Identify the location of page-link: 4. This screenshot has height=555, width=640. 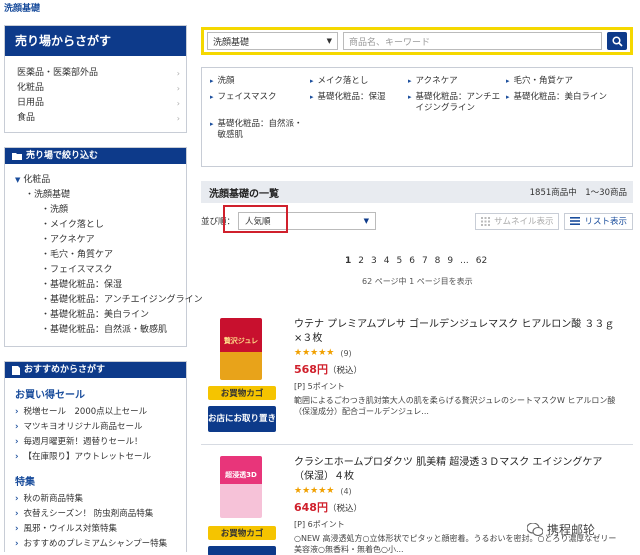
(387, 261).